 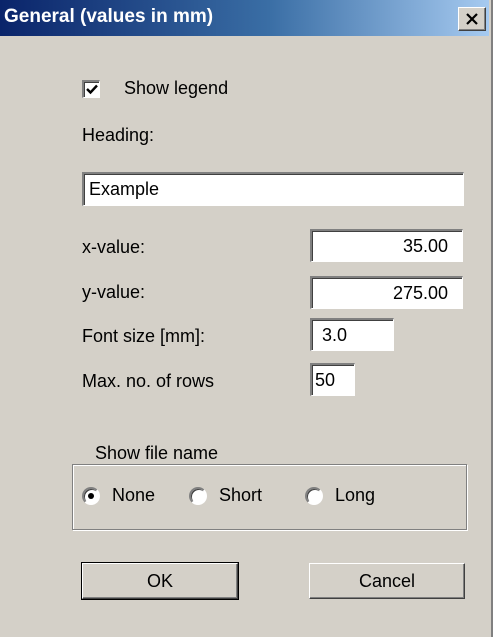 I want to click on radio-long-label: Long, so click(x=355, y=495).